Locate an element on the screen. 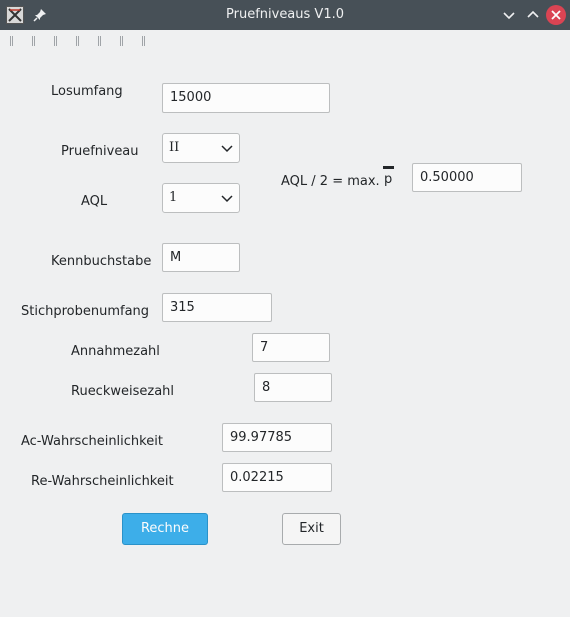 This screenshot has height=617, width=570. title-bar: Pruefniveaus V1.0 is located at coordinates (285, 15).